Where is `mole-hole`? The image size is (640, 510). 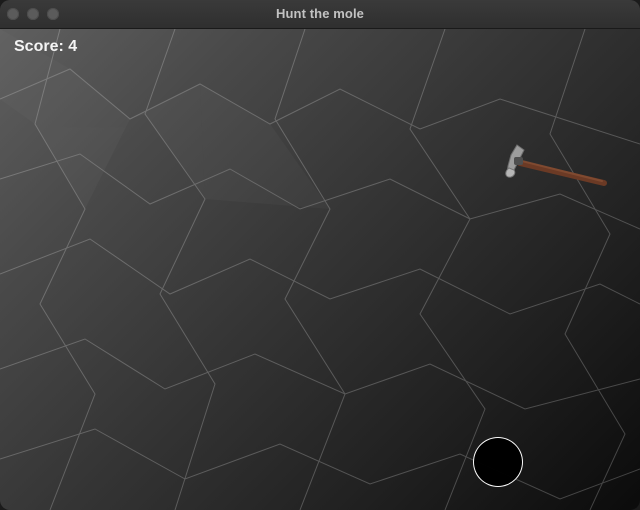
mole-hole is located at coordinates (498, 462).